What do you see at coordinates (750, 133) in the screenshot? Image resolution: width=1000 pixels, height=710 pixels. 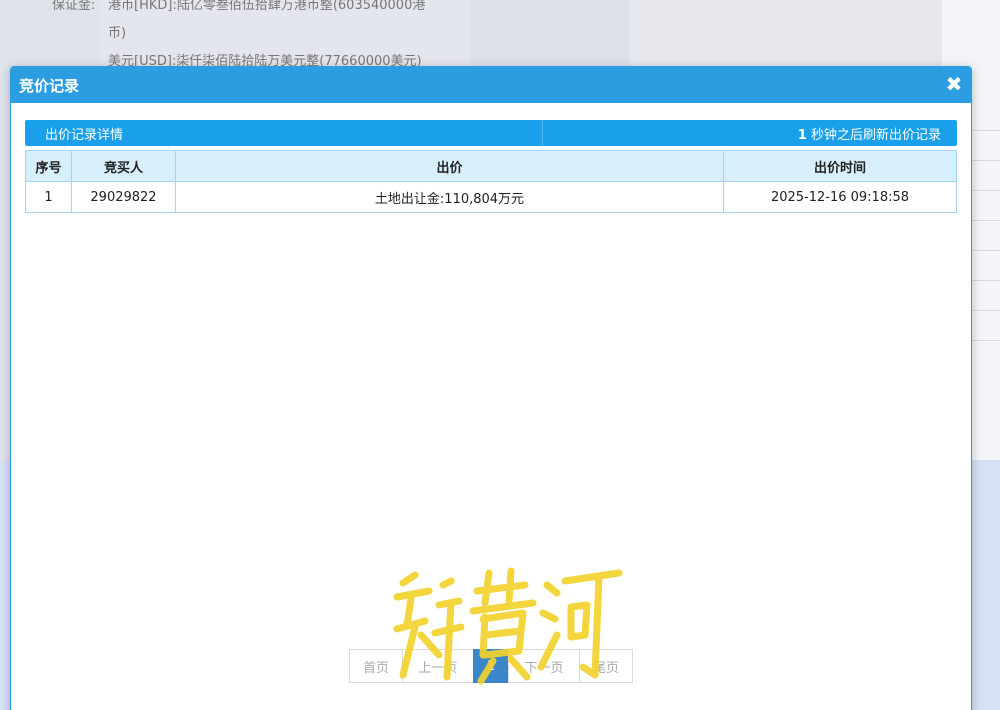 I see `refresh-countdown: 1 秒钟之后刷新出价记录` at bounding box center [750, 133].